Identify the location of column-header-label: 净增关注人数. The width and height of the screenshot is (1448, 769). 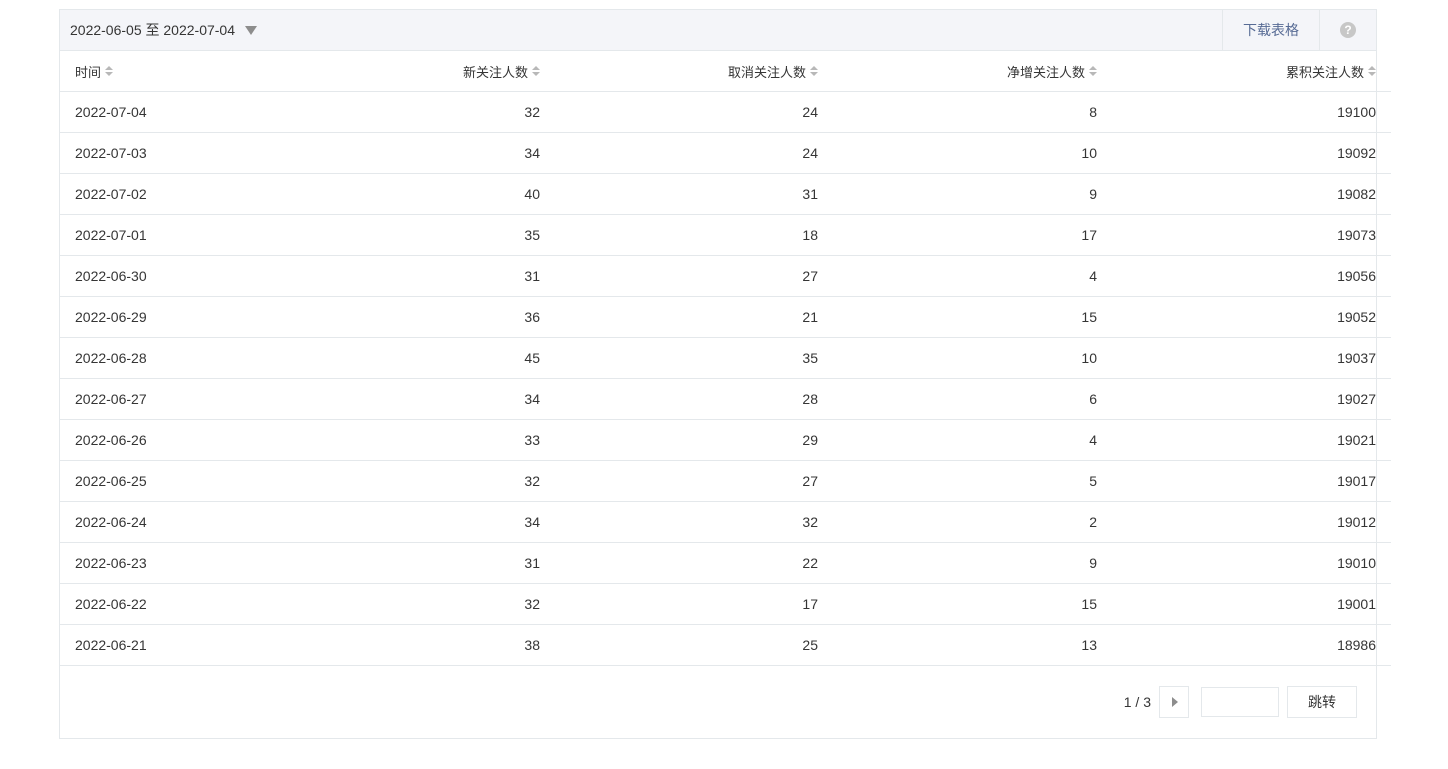
(1045, 72).